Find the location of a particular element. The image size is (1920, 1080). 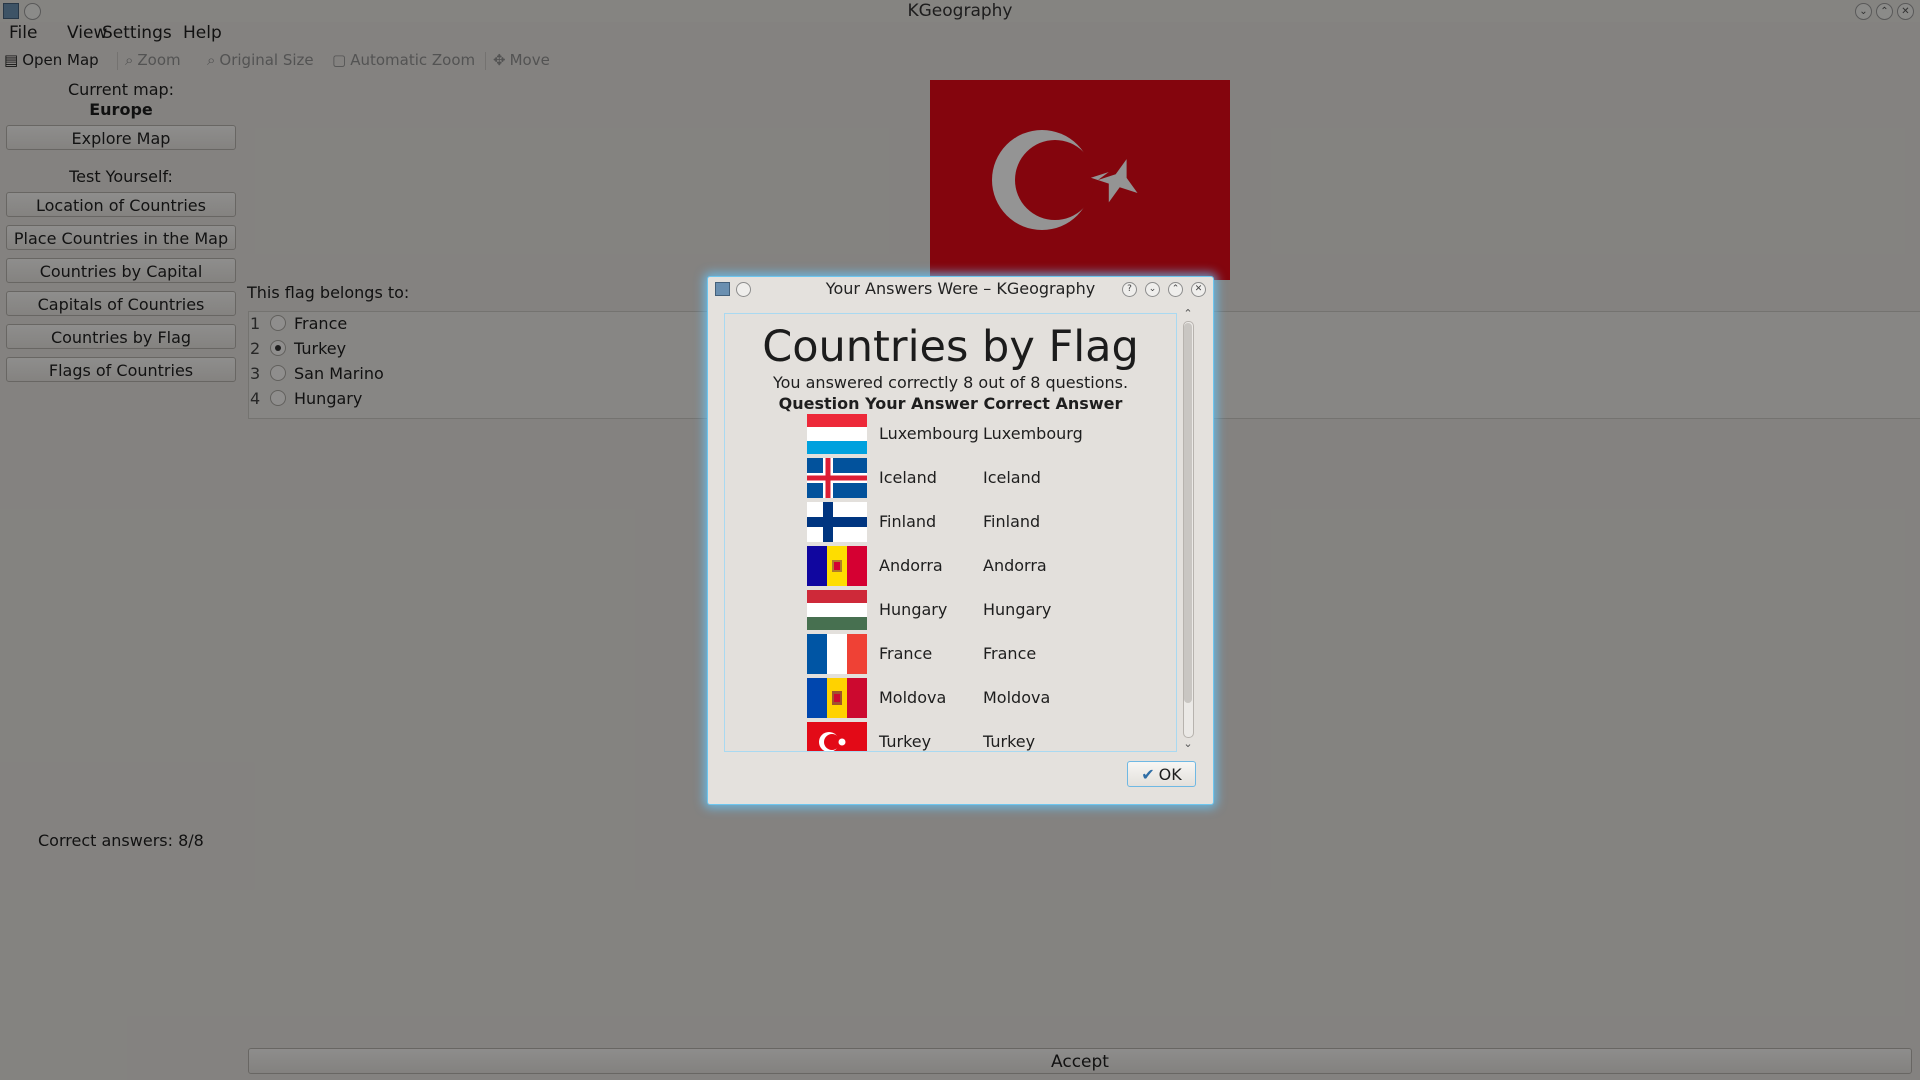

menu-file: File is located at coordinates (23, 33).